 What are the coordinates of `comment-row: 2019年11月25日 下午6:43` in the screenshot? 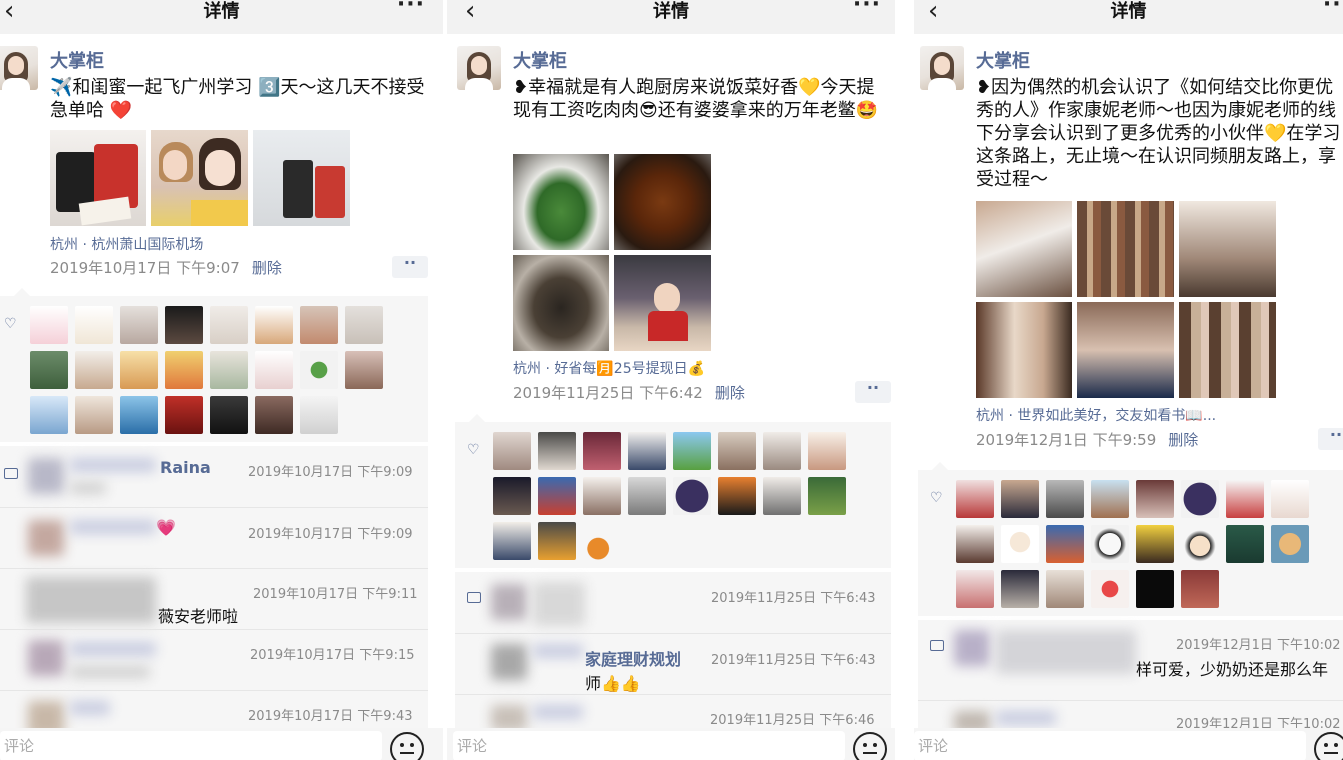 It's located at (673, 602).